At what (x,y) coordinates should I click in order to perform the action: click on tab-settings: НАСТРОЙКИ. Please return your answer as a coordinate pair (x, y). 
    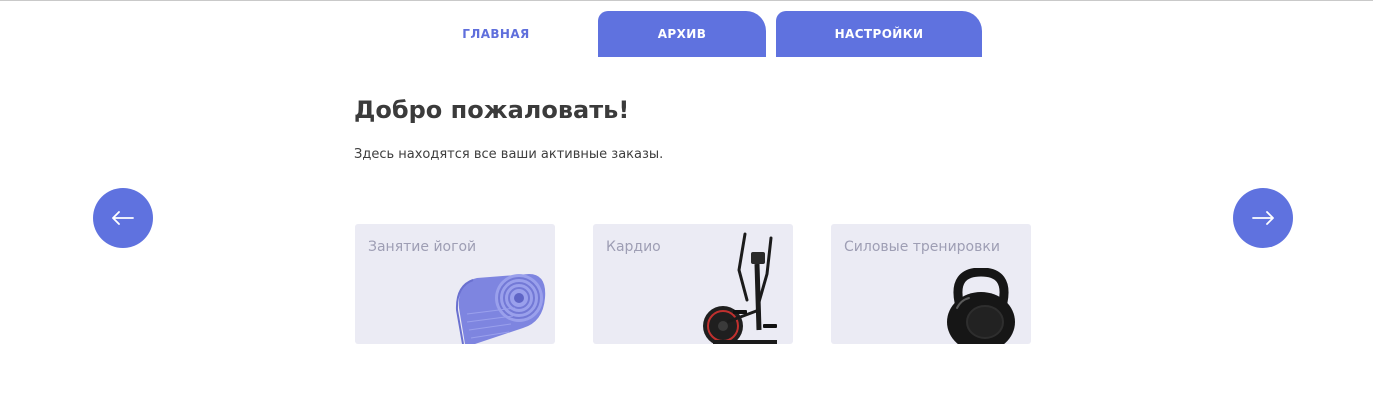
    Looking at the image, I should click on (879, 34).